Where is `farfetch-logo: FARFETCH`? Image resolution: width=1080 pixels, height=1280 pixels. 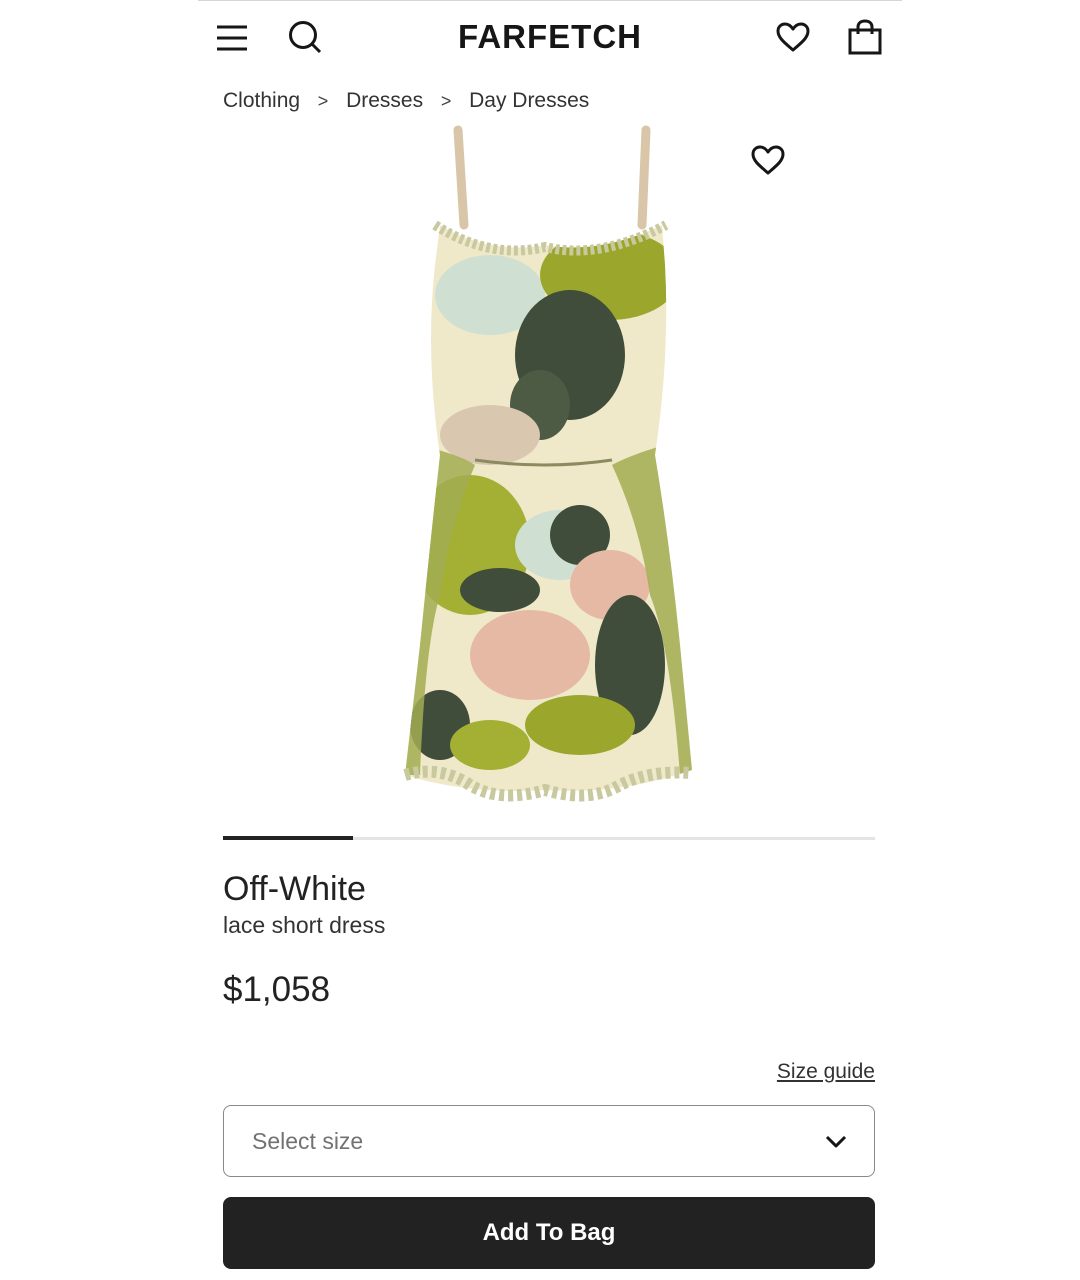
farfetch-logo: FARFETCH is located at coordinates (550, 37).